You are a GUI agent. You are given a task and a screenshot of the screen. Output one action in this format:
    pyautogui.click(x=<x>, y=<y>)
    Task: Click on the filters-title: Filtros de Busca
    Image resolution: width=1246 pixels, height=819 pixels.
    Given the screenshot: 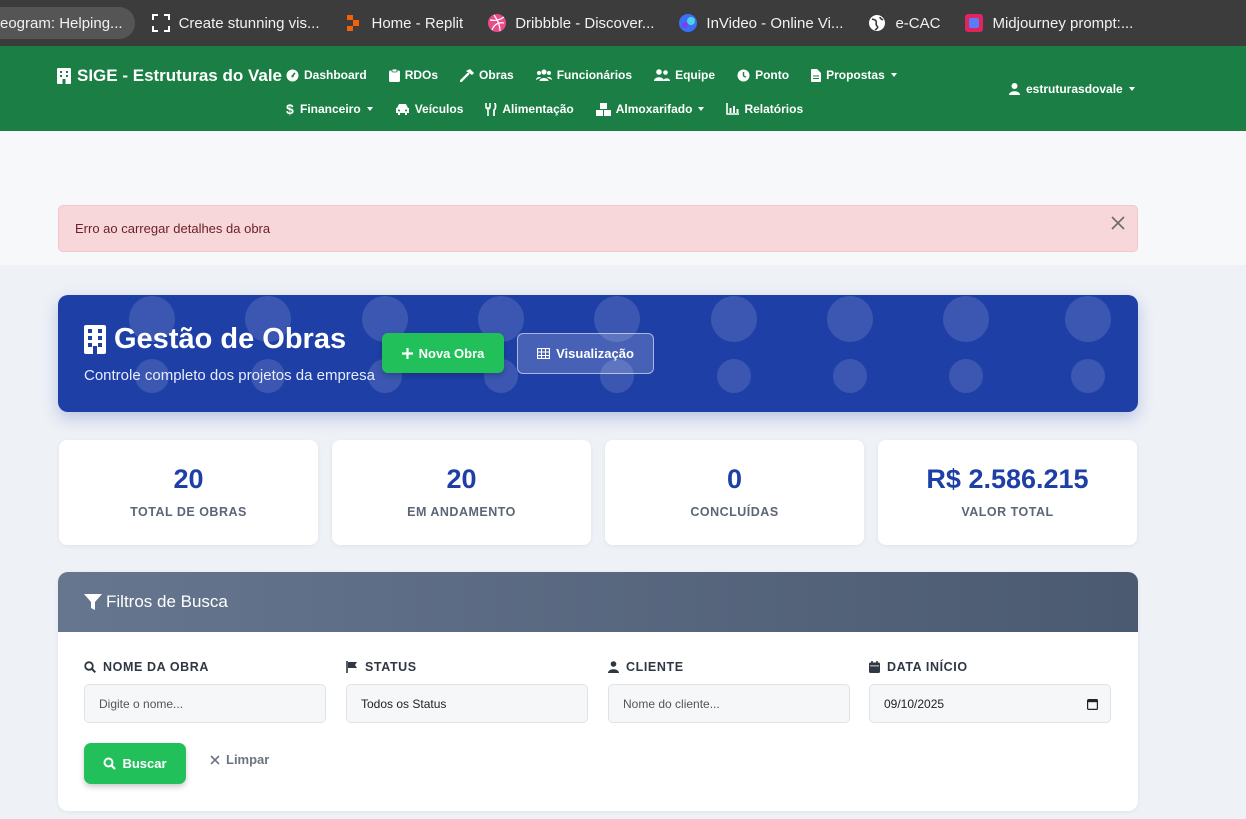 What is the action you would take?
    pyautogui.click(x=167, y=601)
    